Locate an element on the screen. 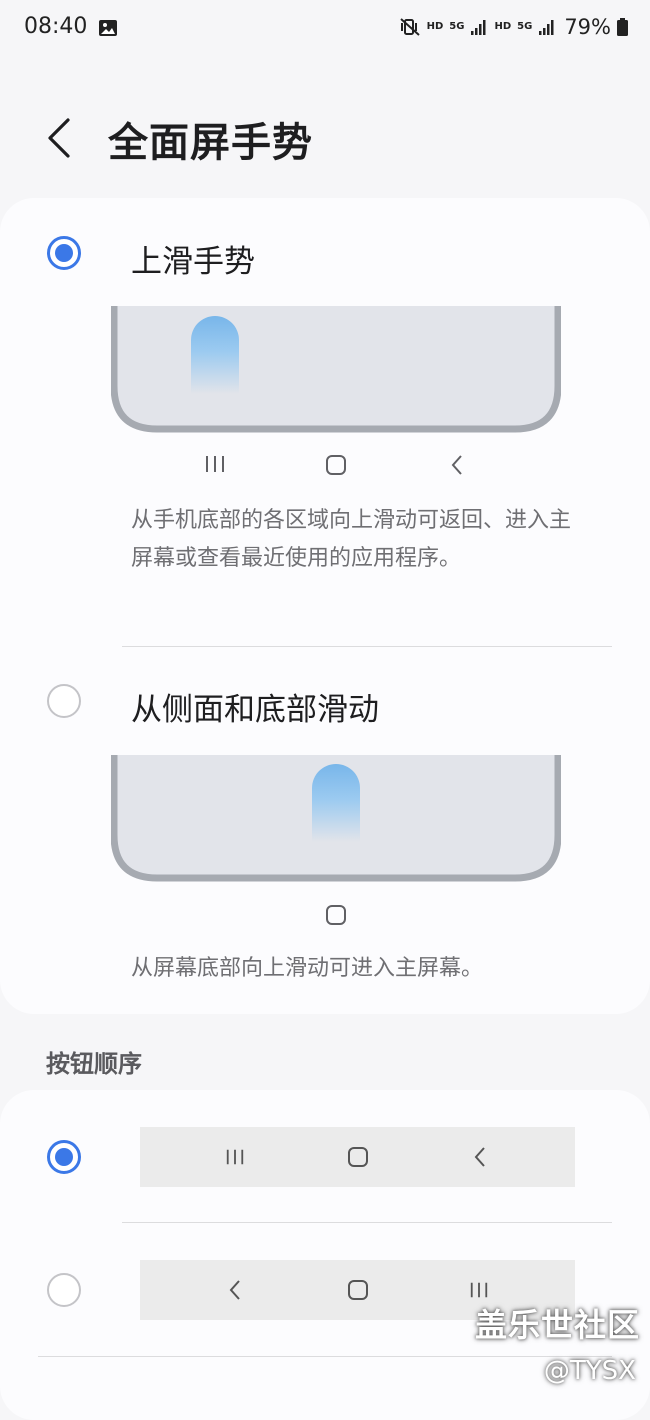  option-description-swipe-side: 从屏幕底部向上滑动可进入主屏幕。 is located at coordinates (307, 968).